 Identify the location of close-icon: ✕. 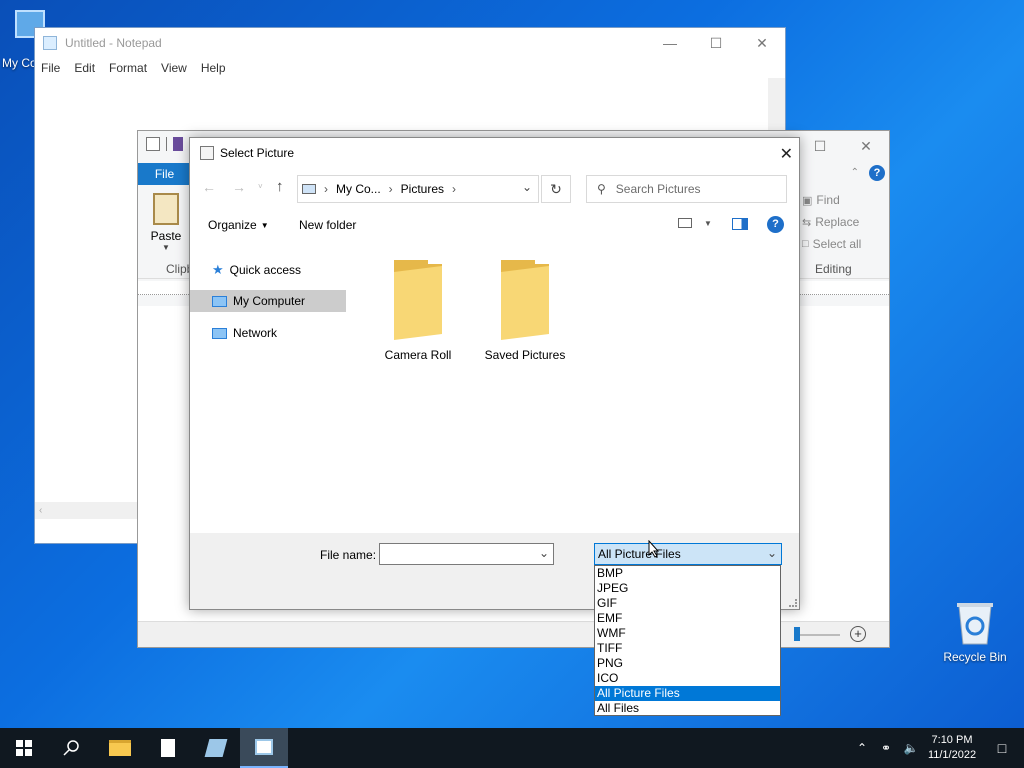
(786, 154).